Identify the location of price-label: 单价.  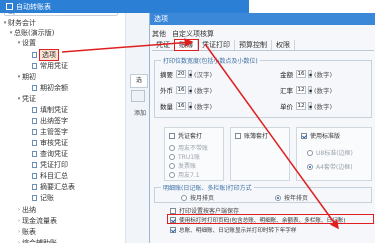
(286, 107).